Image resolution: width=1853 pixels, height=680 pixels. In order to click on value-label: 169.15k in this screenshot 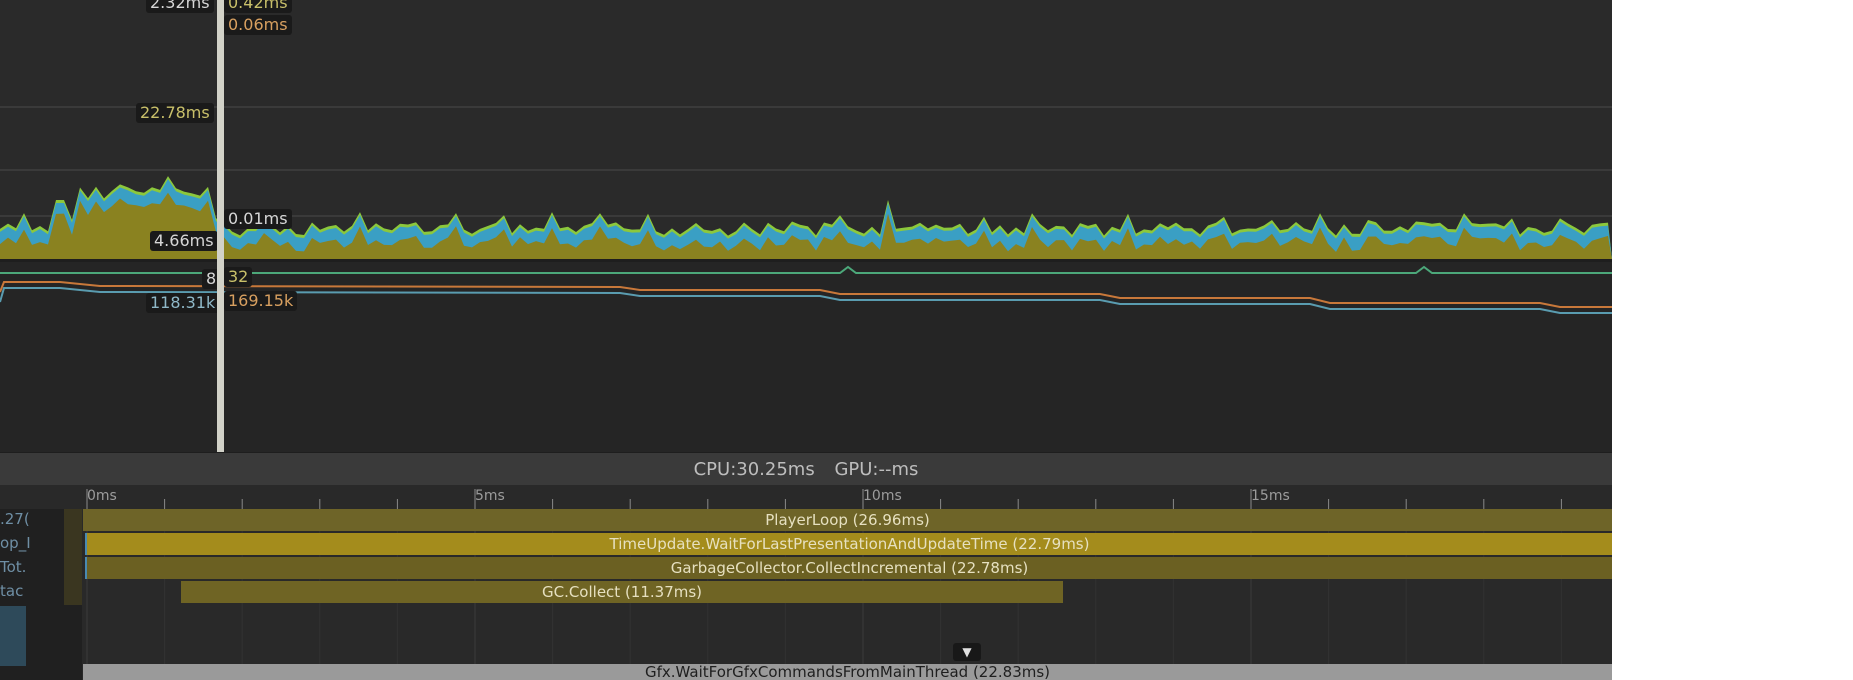, I will do `click(261, 301)`.